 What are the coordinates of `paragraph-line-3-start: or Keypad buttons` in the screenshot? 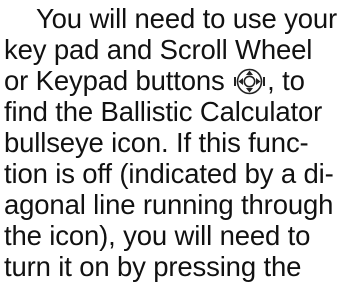 It's located at (114, 80).